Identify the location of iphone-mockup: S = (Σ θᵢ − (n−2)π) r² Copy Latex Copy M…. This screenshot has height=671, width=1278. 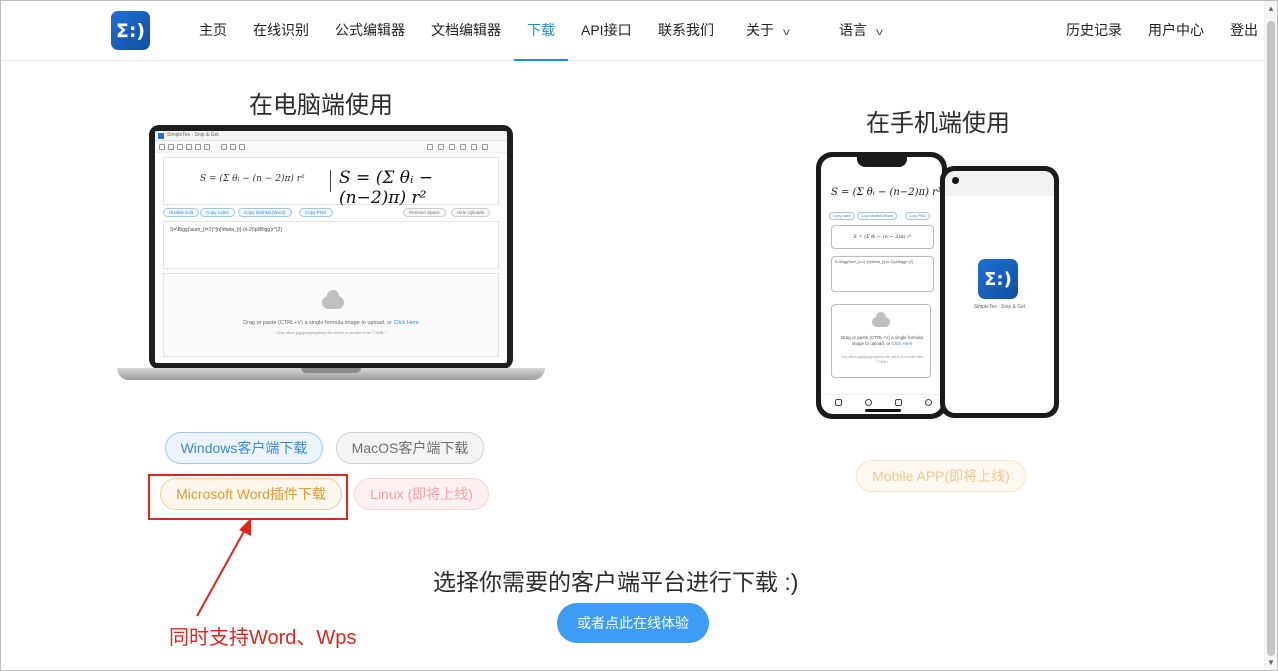
(881, 285).